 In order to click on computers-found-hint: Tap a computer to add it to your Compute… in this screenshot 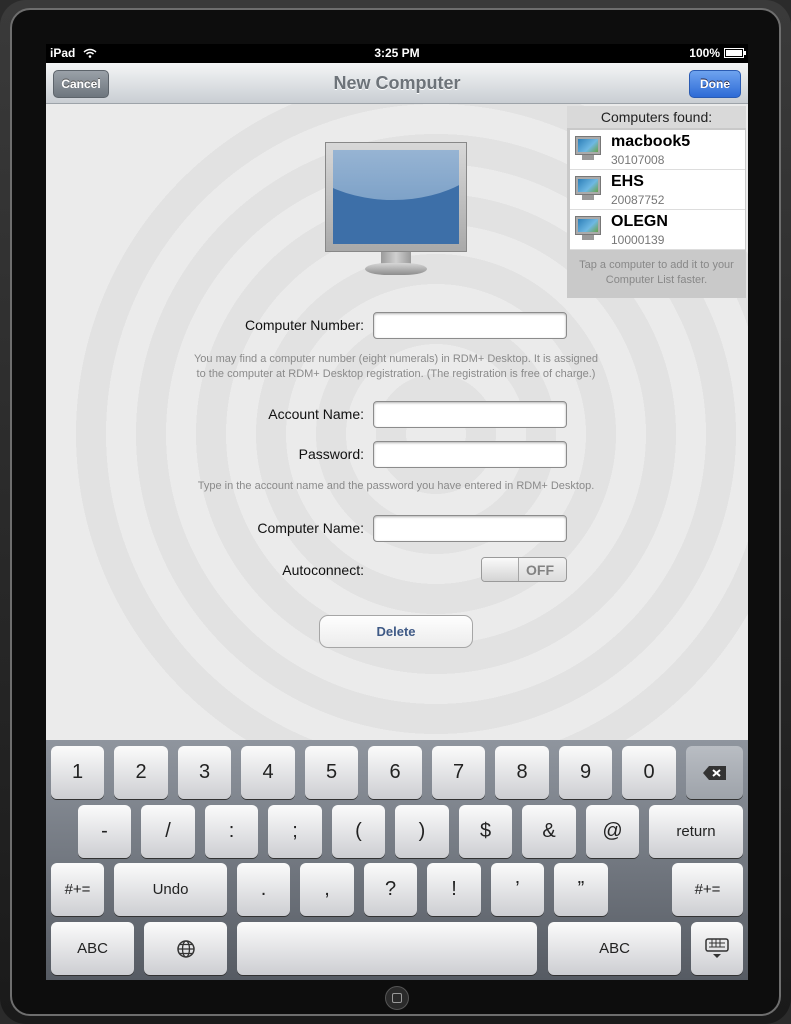, I will do `click(656, 272)`.